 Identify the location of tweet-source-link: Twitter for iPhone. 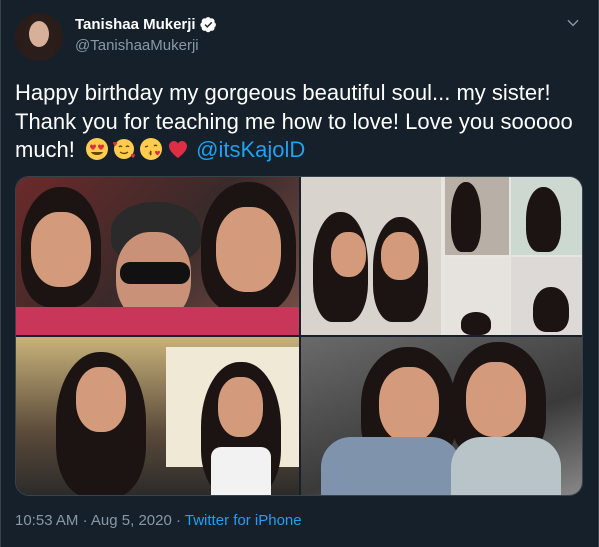
(243, 520).